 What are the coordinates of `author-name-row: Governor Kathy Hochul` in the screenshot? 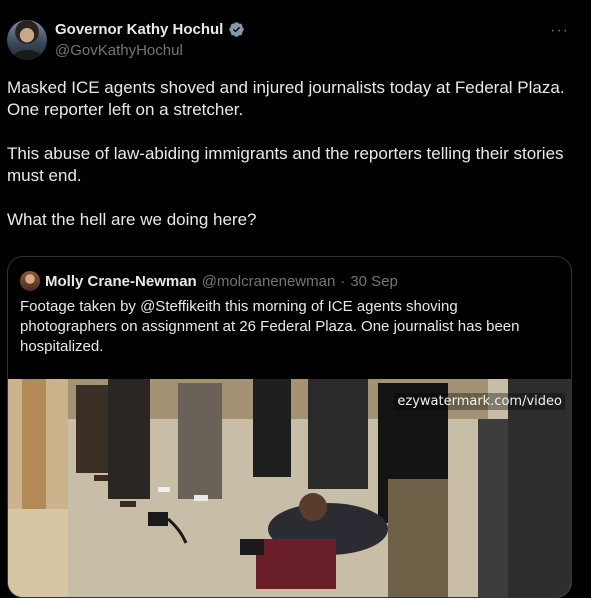 It's located at (150, 29).